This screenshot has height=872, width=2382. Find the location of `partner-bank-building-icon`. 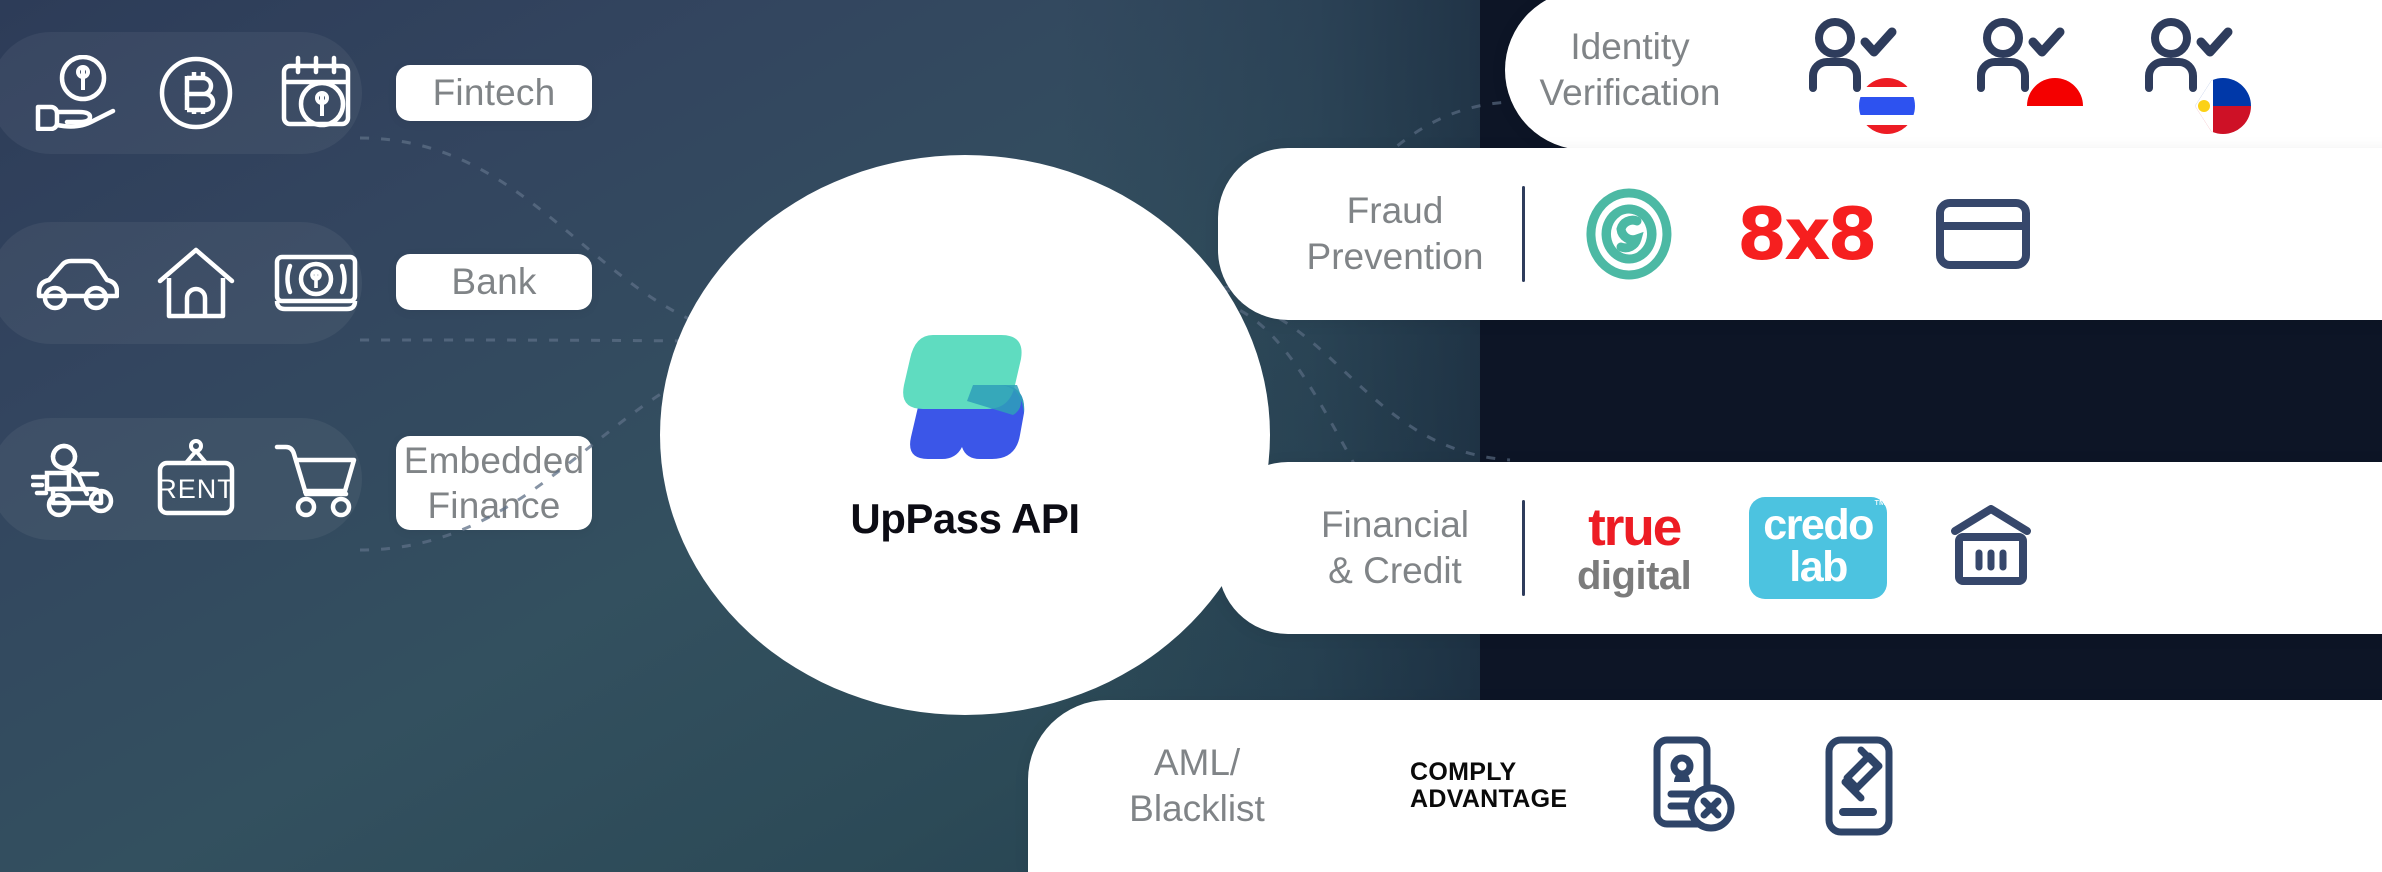

partner-bank-building-icon is located at coordinates (1991, 548).